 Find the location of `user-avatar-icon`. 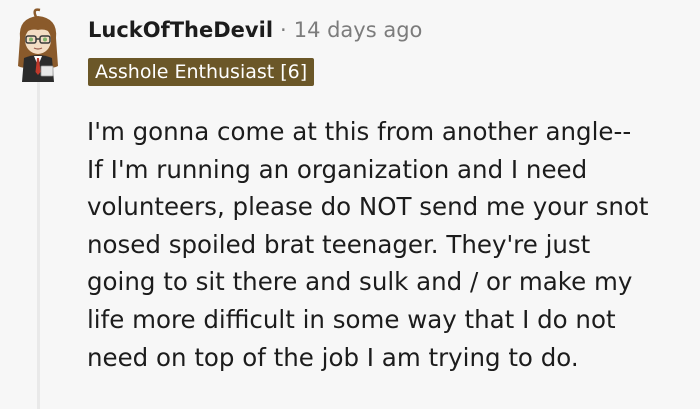

user-avatar-icon is located at coordinates (38, 45).